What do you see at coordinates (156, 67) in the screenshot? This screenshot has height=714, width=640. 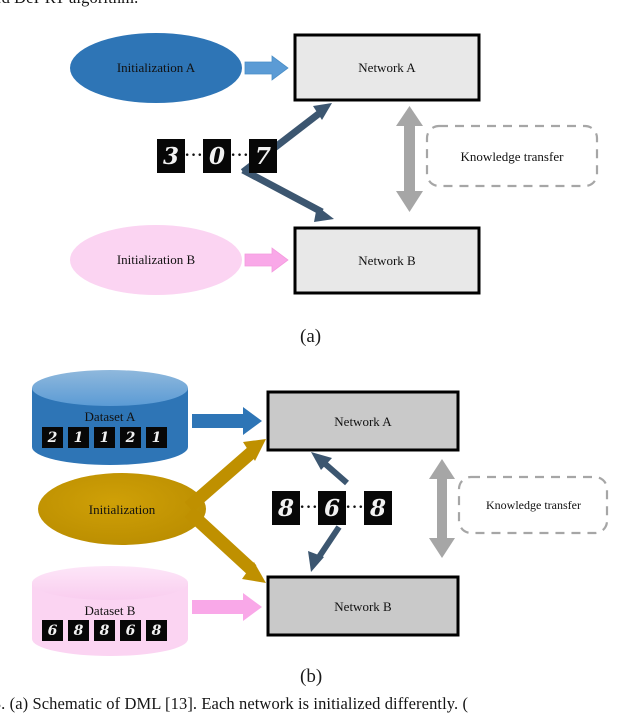 I see `panel-a-initialization-a-label: Initialization A` at bounding box center [156, 67].